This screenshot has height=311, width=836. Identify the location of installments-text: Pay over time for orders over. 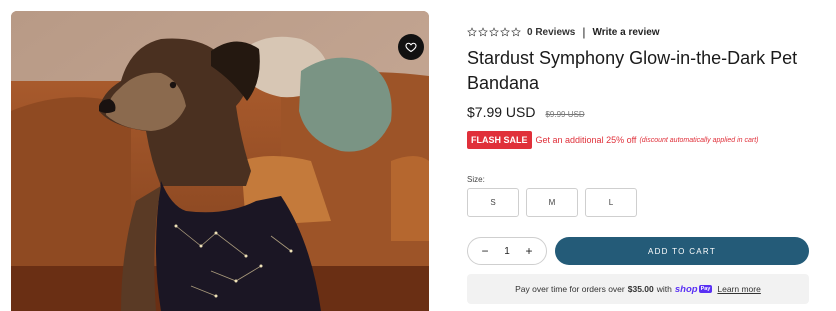
(570, 289).